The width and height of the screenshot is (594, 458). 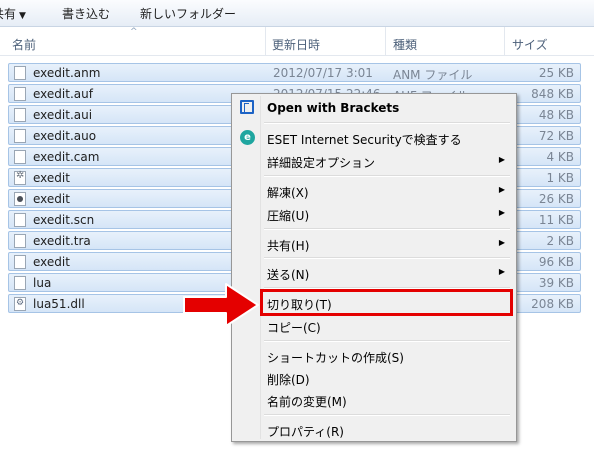 I want to click on file-name: exedit.anm, so click(x=67, y=73).